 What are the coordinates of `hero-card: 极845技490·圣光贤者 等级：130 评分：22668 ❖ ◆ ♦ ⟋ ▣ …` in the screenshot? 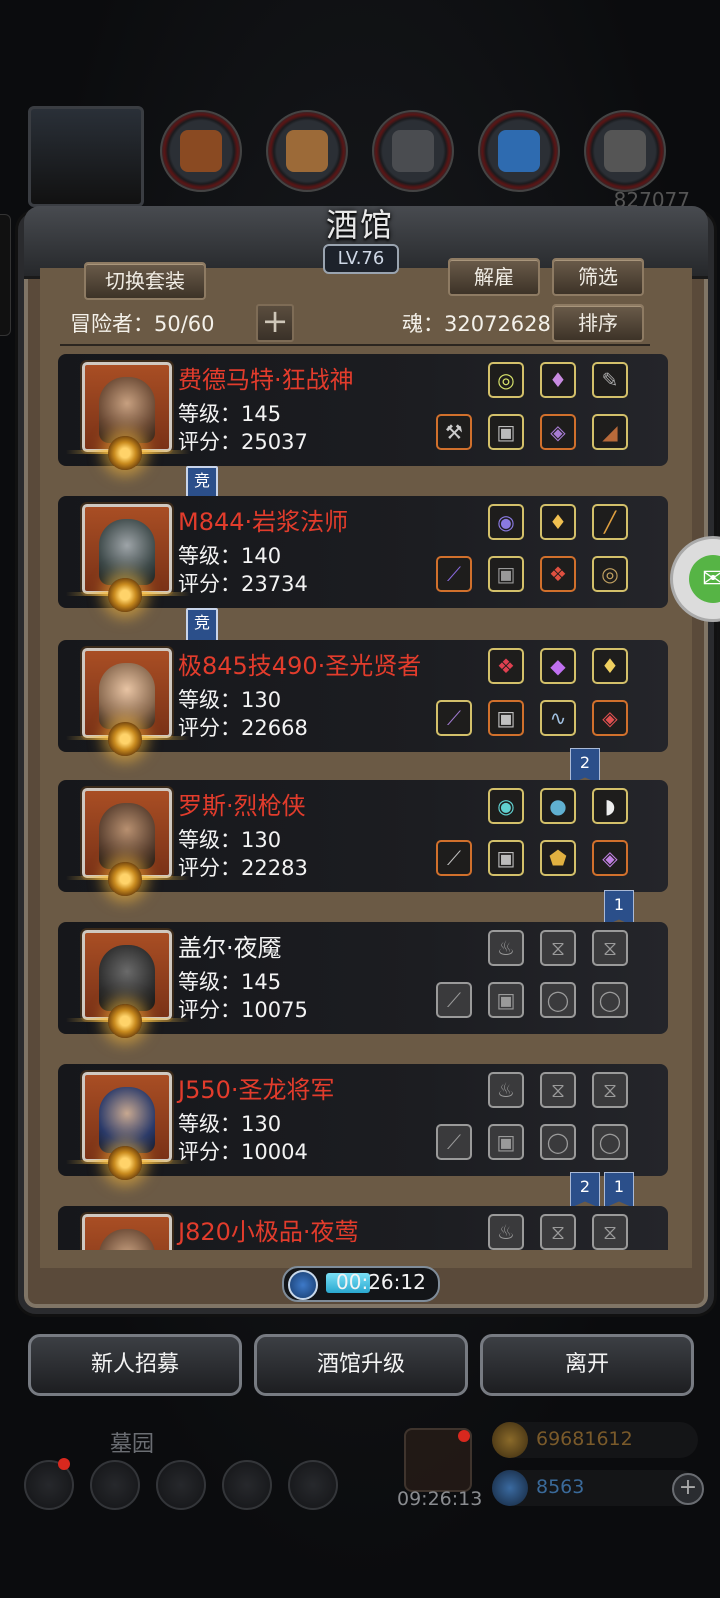 It's located at (368, 696).